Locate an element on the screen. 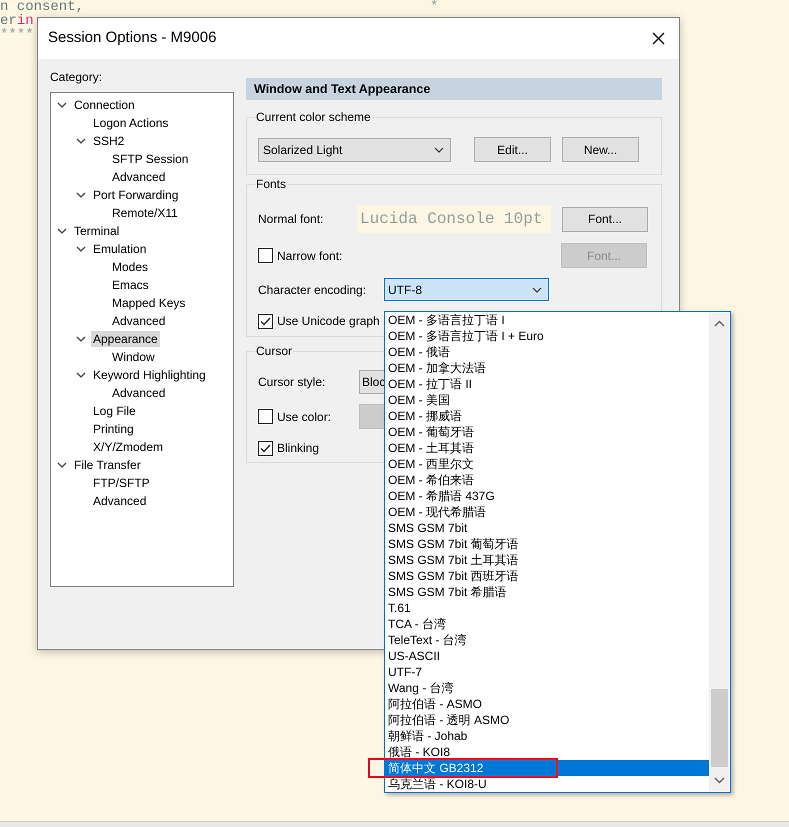  tree-item: File Transfer is located at coordinates (107, 465).